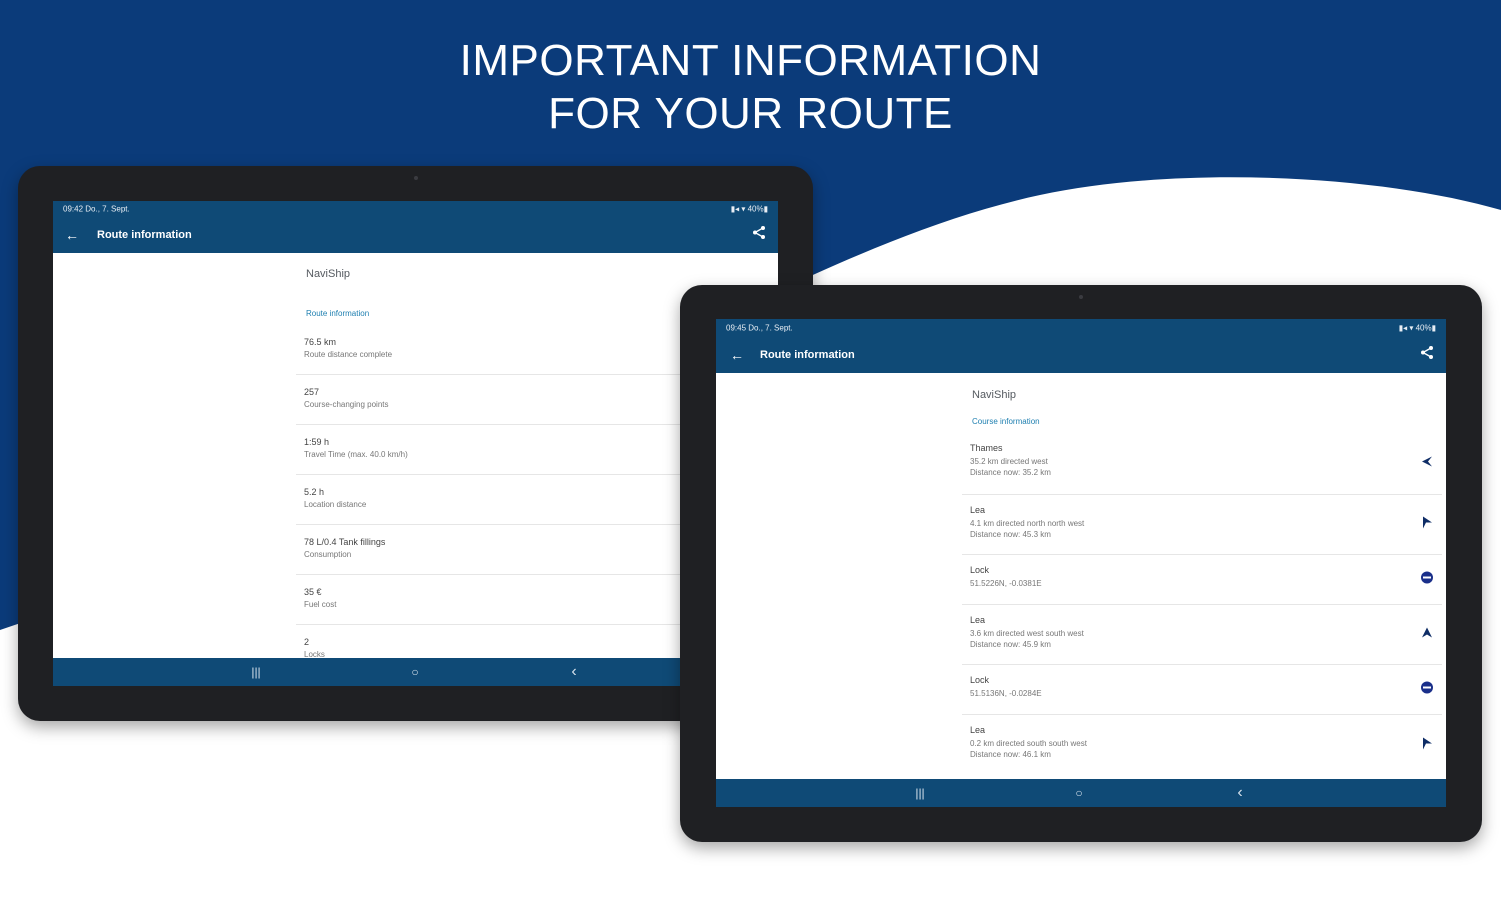 Image resolution: width=1501 pixels, height=900 pixels. What do you see at coordinates (1027, 633) in the screenshot?
I see `item-direction: 3.6 km directed west south west` at bounding box center [1027, 633].